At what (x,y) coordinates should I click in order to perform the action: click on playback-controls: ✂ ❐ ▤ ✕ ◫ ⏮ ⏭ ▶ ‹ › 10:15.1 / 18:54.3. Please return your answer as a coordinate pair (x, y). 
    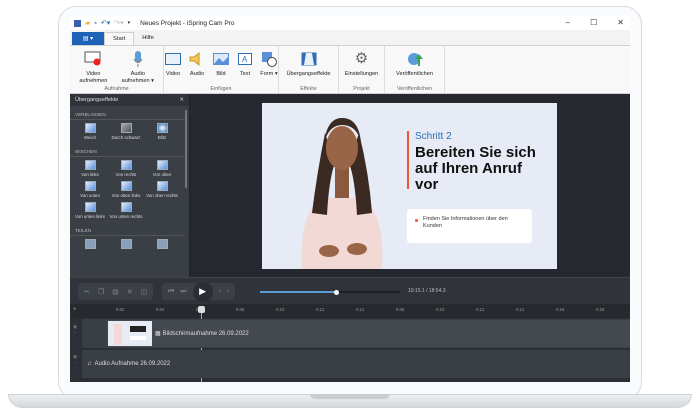
    Looking at the image, I should click on (350, 290).